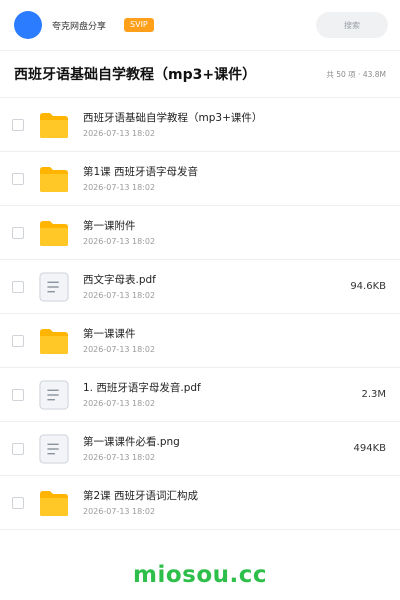  What do you see at coordinates (234, 172) in the screenshot?
I see `file-name: 第1课 西班牙语字母发音` at bounding box center [234, 172].